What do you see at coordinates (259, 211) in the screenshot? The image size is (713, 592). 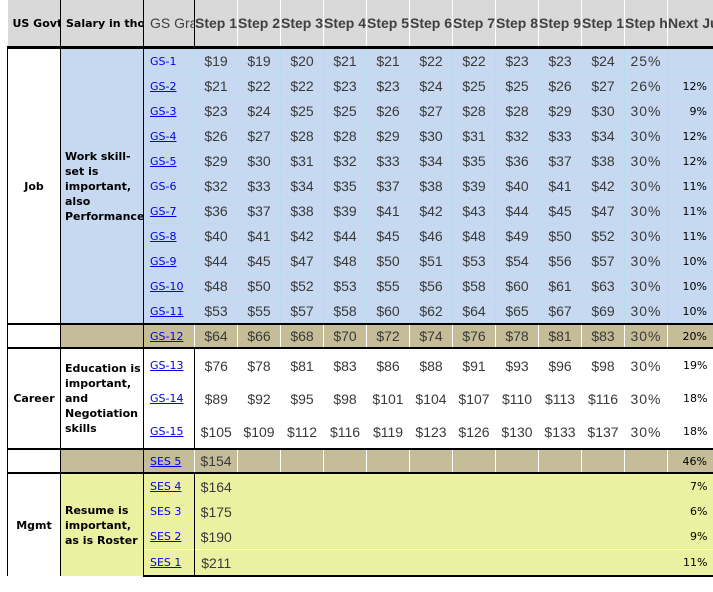 I see `step-2-salary: $37` at bounding box center [259, 211].